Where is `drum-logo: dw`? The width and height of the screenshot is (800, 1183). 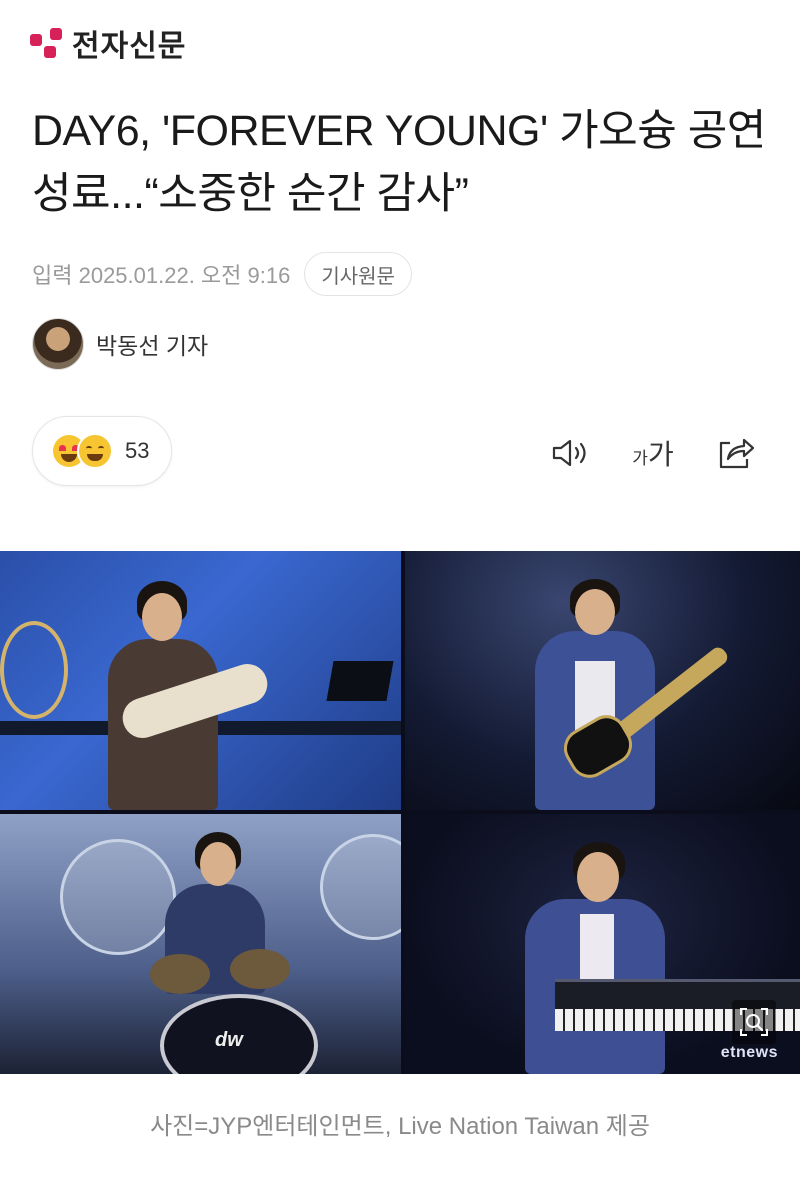
drum-logo: dw is located at coordinates (229, 1040).